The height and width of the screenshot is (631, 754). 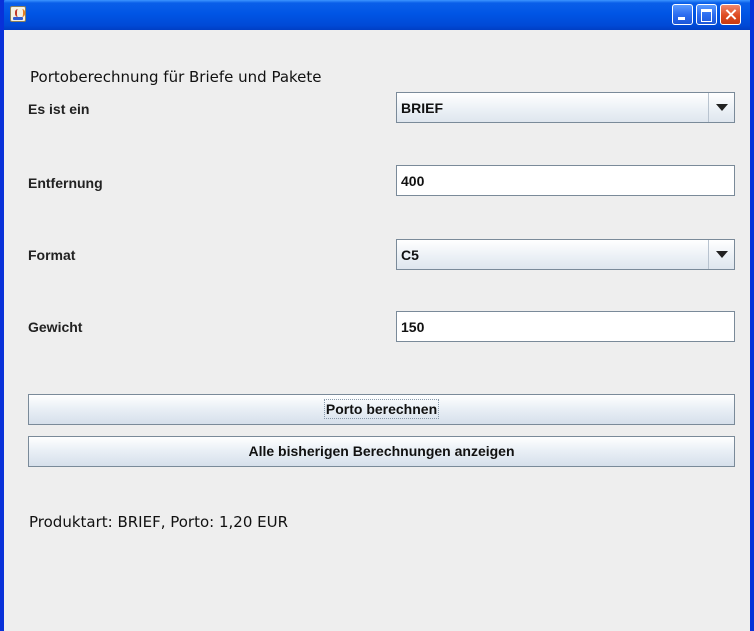 I want to click on page-title: Portoberechnung für Briefe und Pakete, so click(x=176, y=77).